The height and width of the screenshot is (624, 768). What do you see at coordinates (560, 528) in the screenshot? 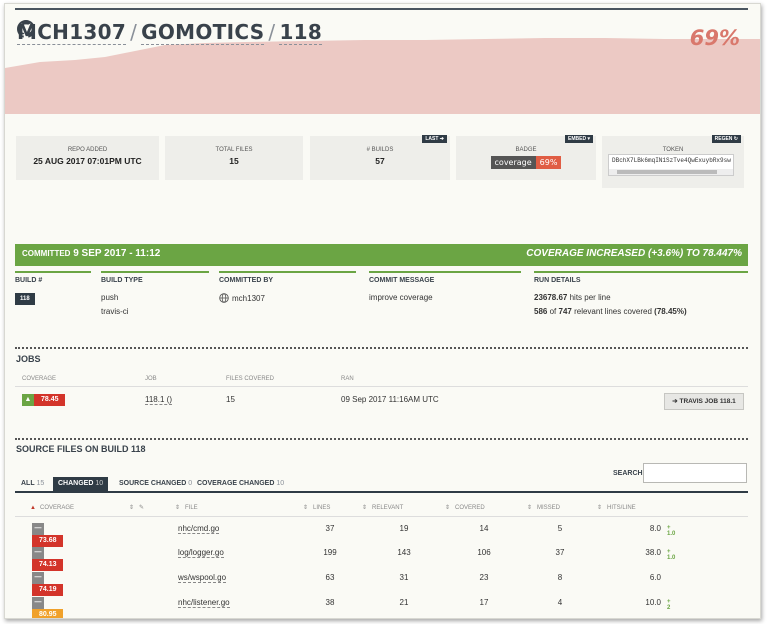
I see `file-missed: 5` at bounding box center [560, 528].